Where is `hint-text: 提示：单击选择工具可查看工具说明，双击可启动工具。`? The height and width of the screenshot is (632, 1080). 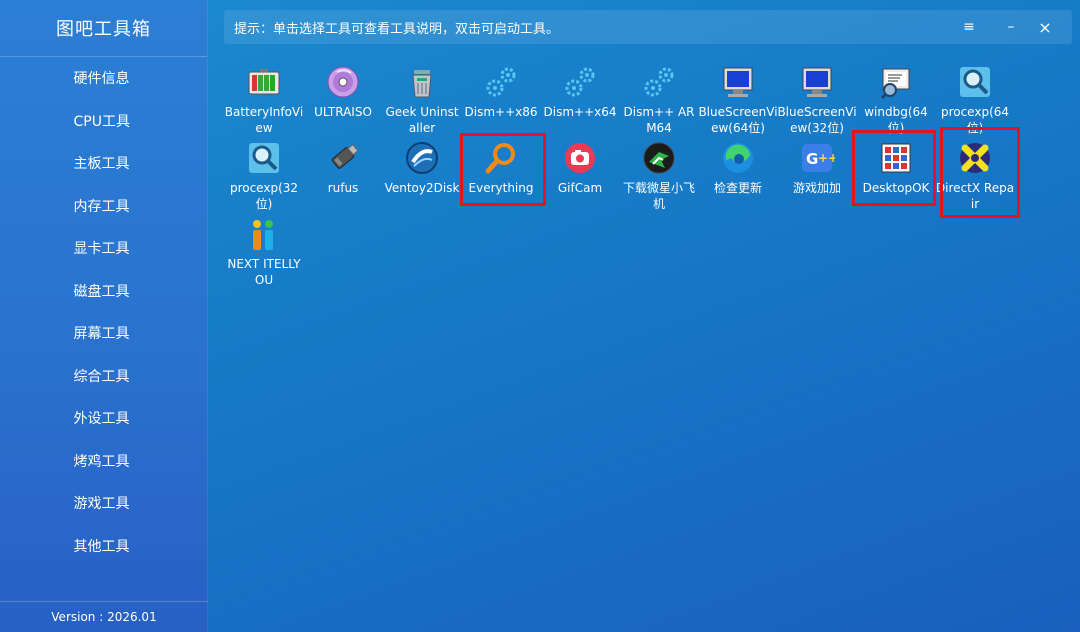 hint-text: 提示：单击选择工具可查看工具说明，双击可启动工具。 is located at coordinates (397, 29).